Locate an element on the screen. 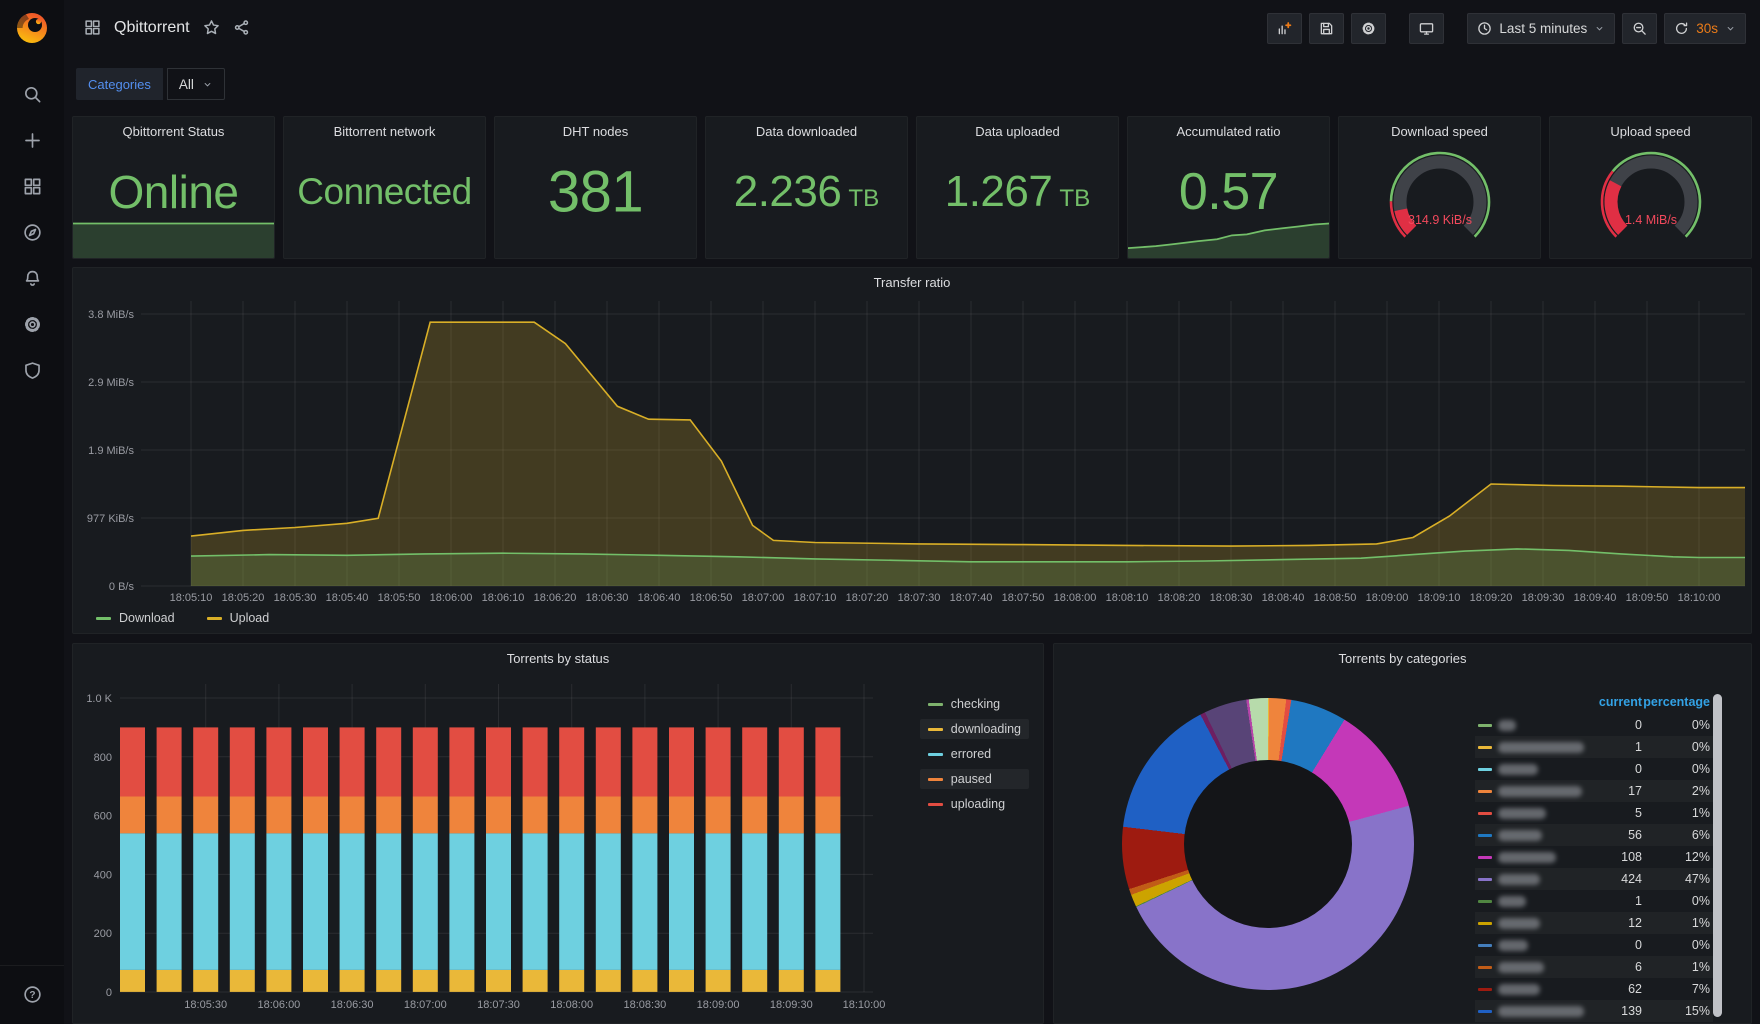  table-row: 17 2% is located at coordinates (1594, 791).